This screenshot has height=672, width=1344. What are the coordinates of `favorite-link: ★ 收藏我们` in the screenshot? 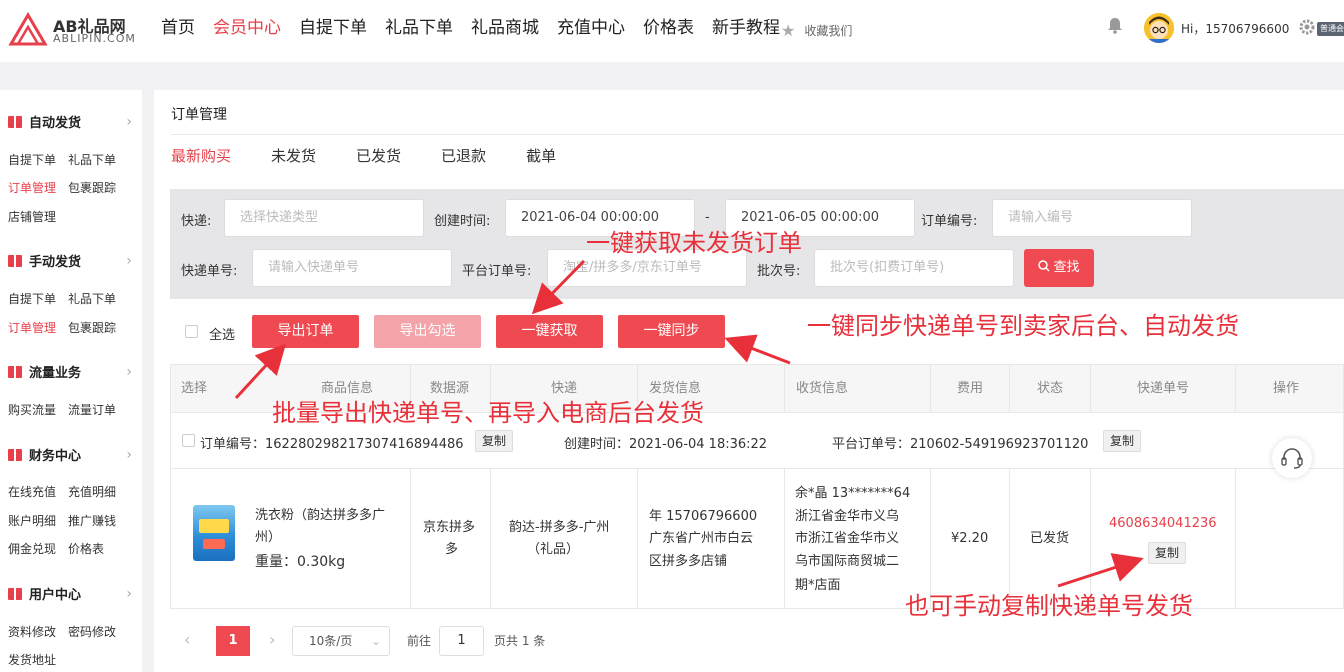 It's located at (816, 30).